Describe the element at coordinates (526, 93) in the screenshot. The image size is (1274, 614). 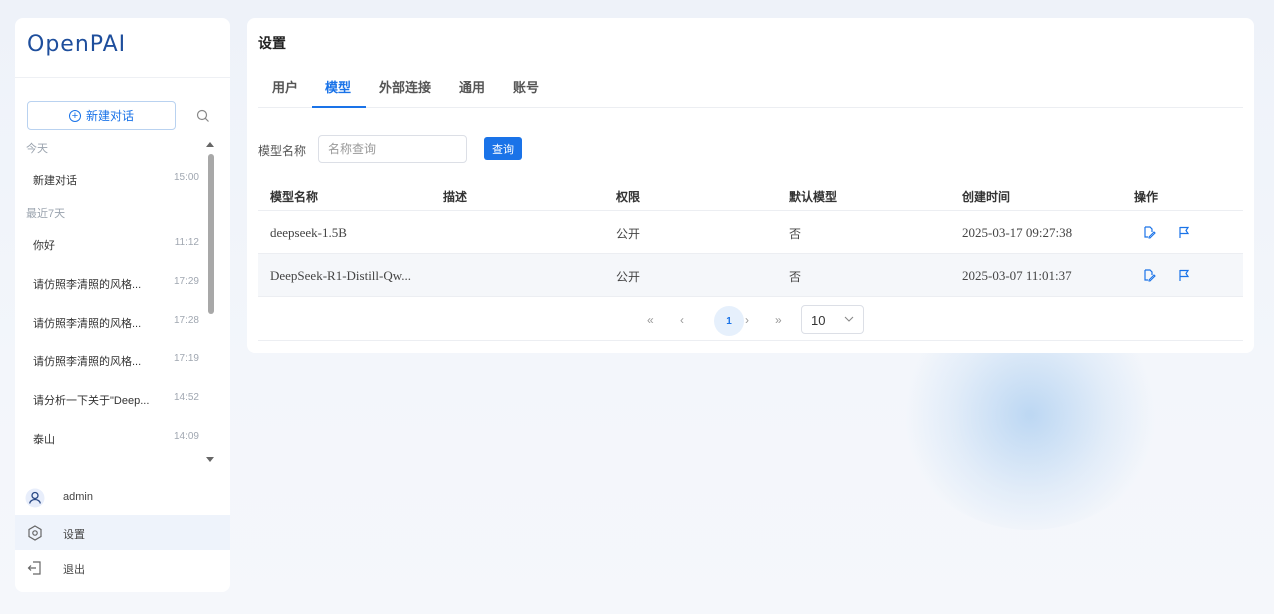
I see `tab-account: 账号` at that location.